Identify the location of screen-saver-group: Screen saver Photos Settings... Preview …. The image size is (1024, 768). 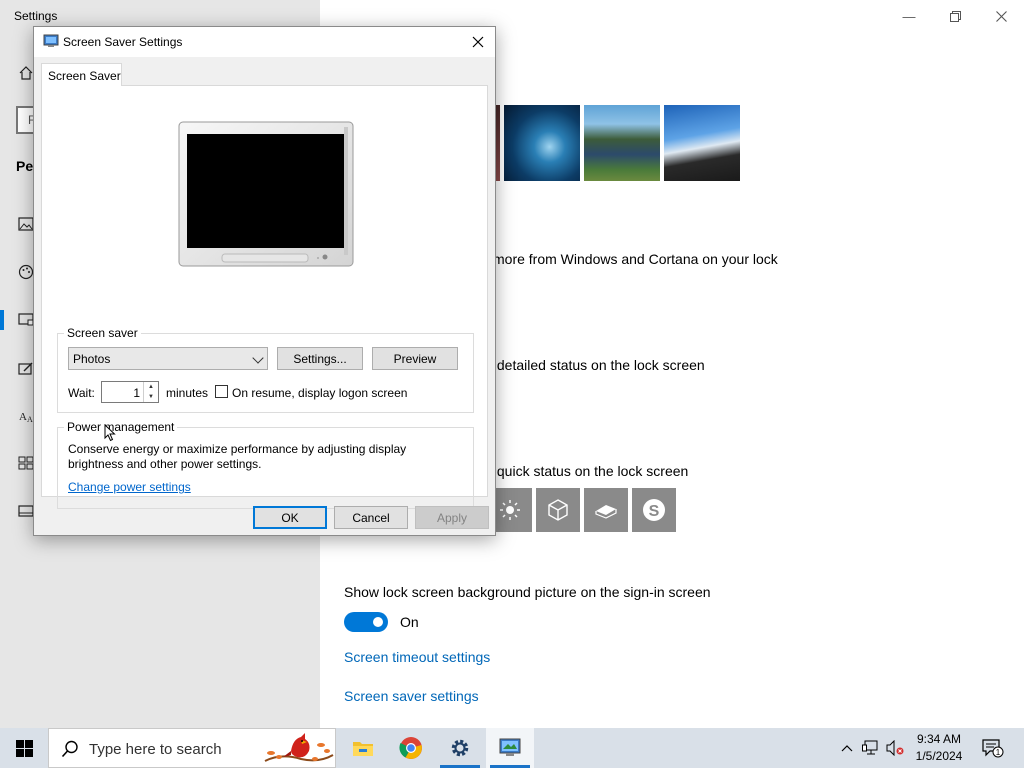
(265, 369).